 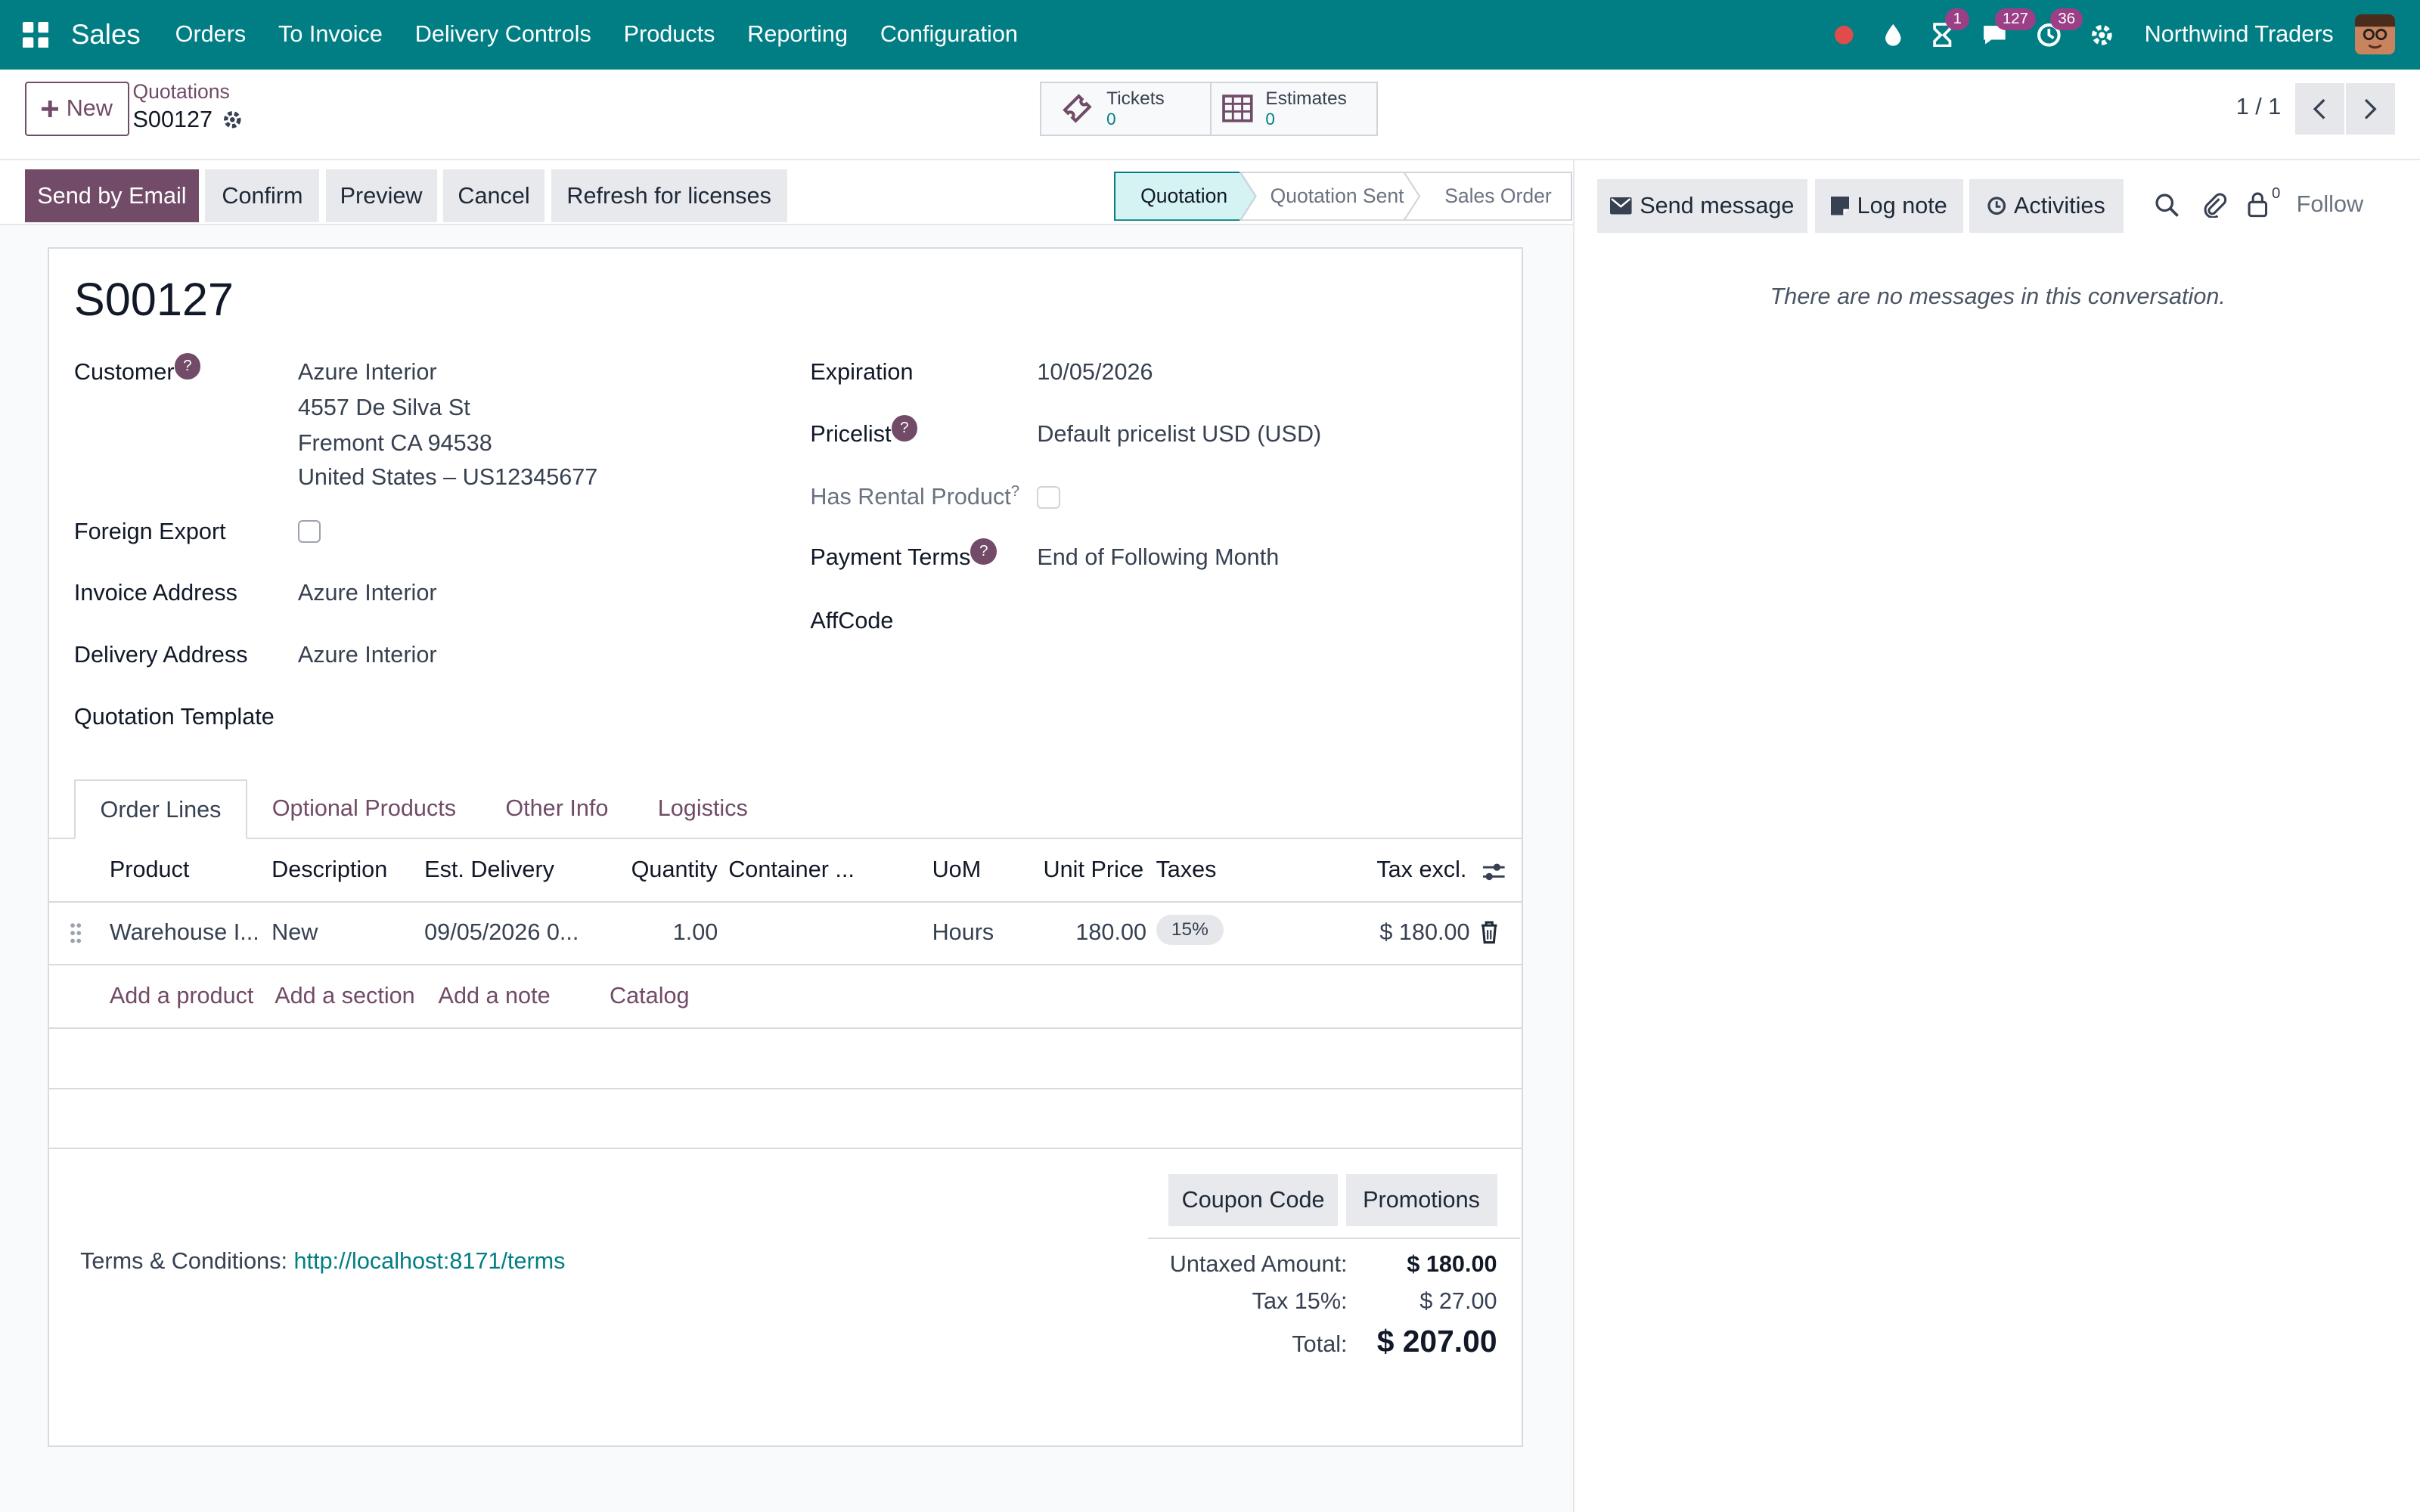 What do you see at coordinates (1094, 870) in the screenshot?
I see `col-unit-price: Unit Price` at bounding box center [1094, 870].